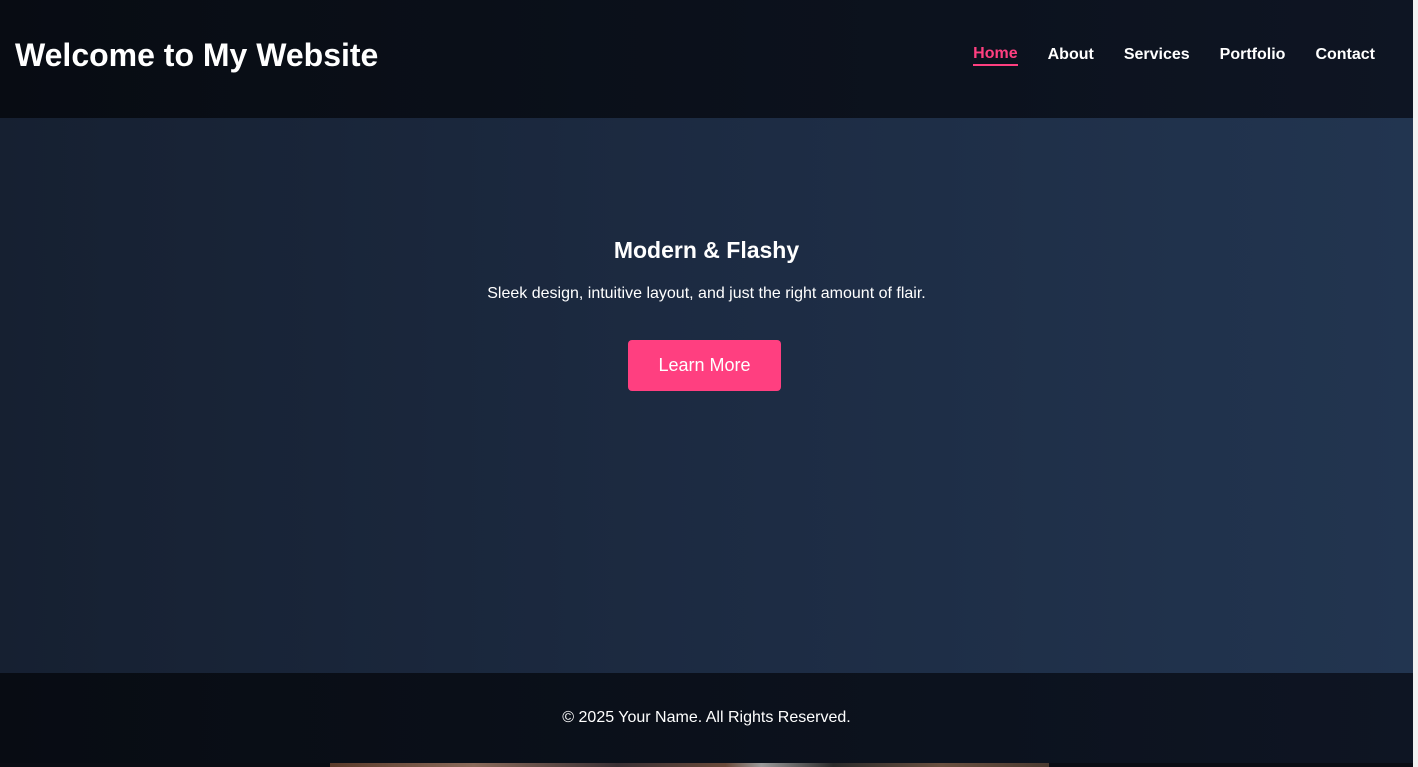 This screenshot has width=1418, height=767. I want to click on site-footer: © 2025 Your Name. All Rights Reserved., so click(706, 718).